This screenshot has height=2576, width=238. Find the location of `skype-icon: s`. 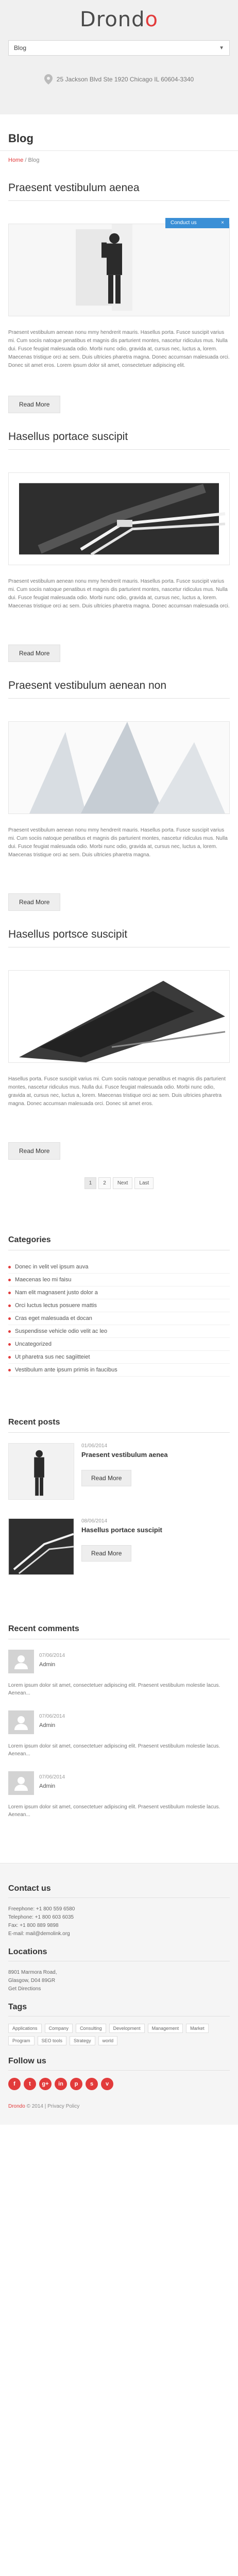

skype-icon: s is located at coordinates (92, 2084).